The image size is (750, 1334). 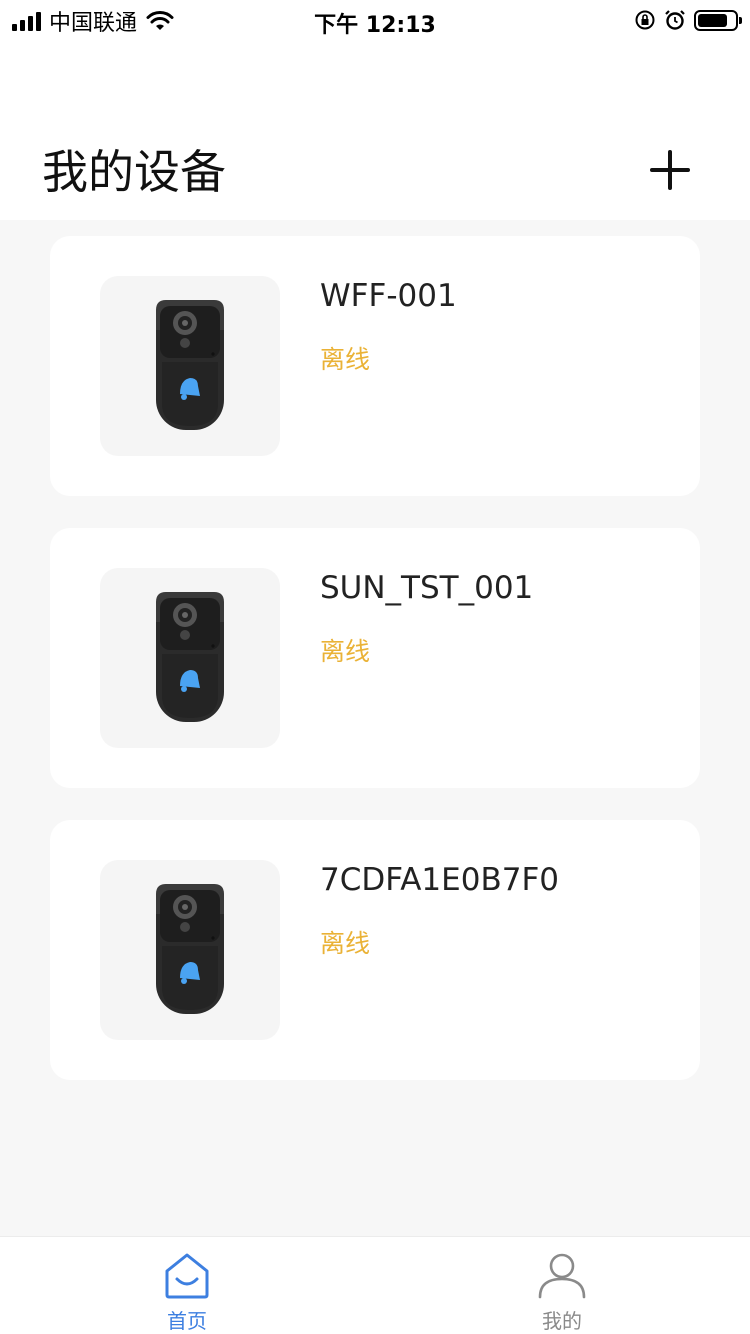 What do you see at coordinates (645, 20) in the screenshot?
I see `orientation-lock-icon` at bounding box center [645, 20].